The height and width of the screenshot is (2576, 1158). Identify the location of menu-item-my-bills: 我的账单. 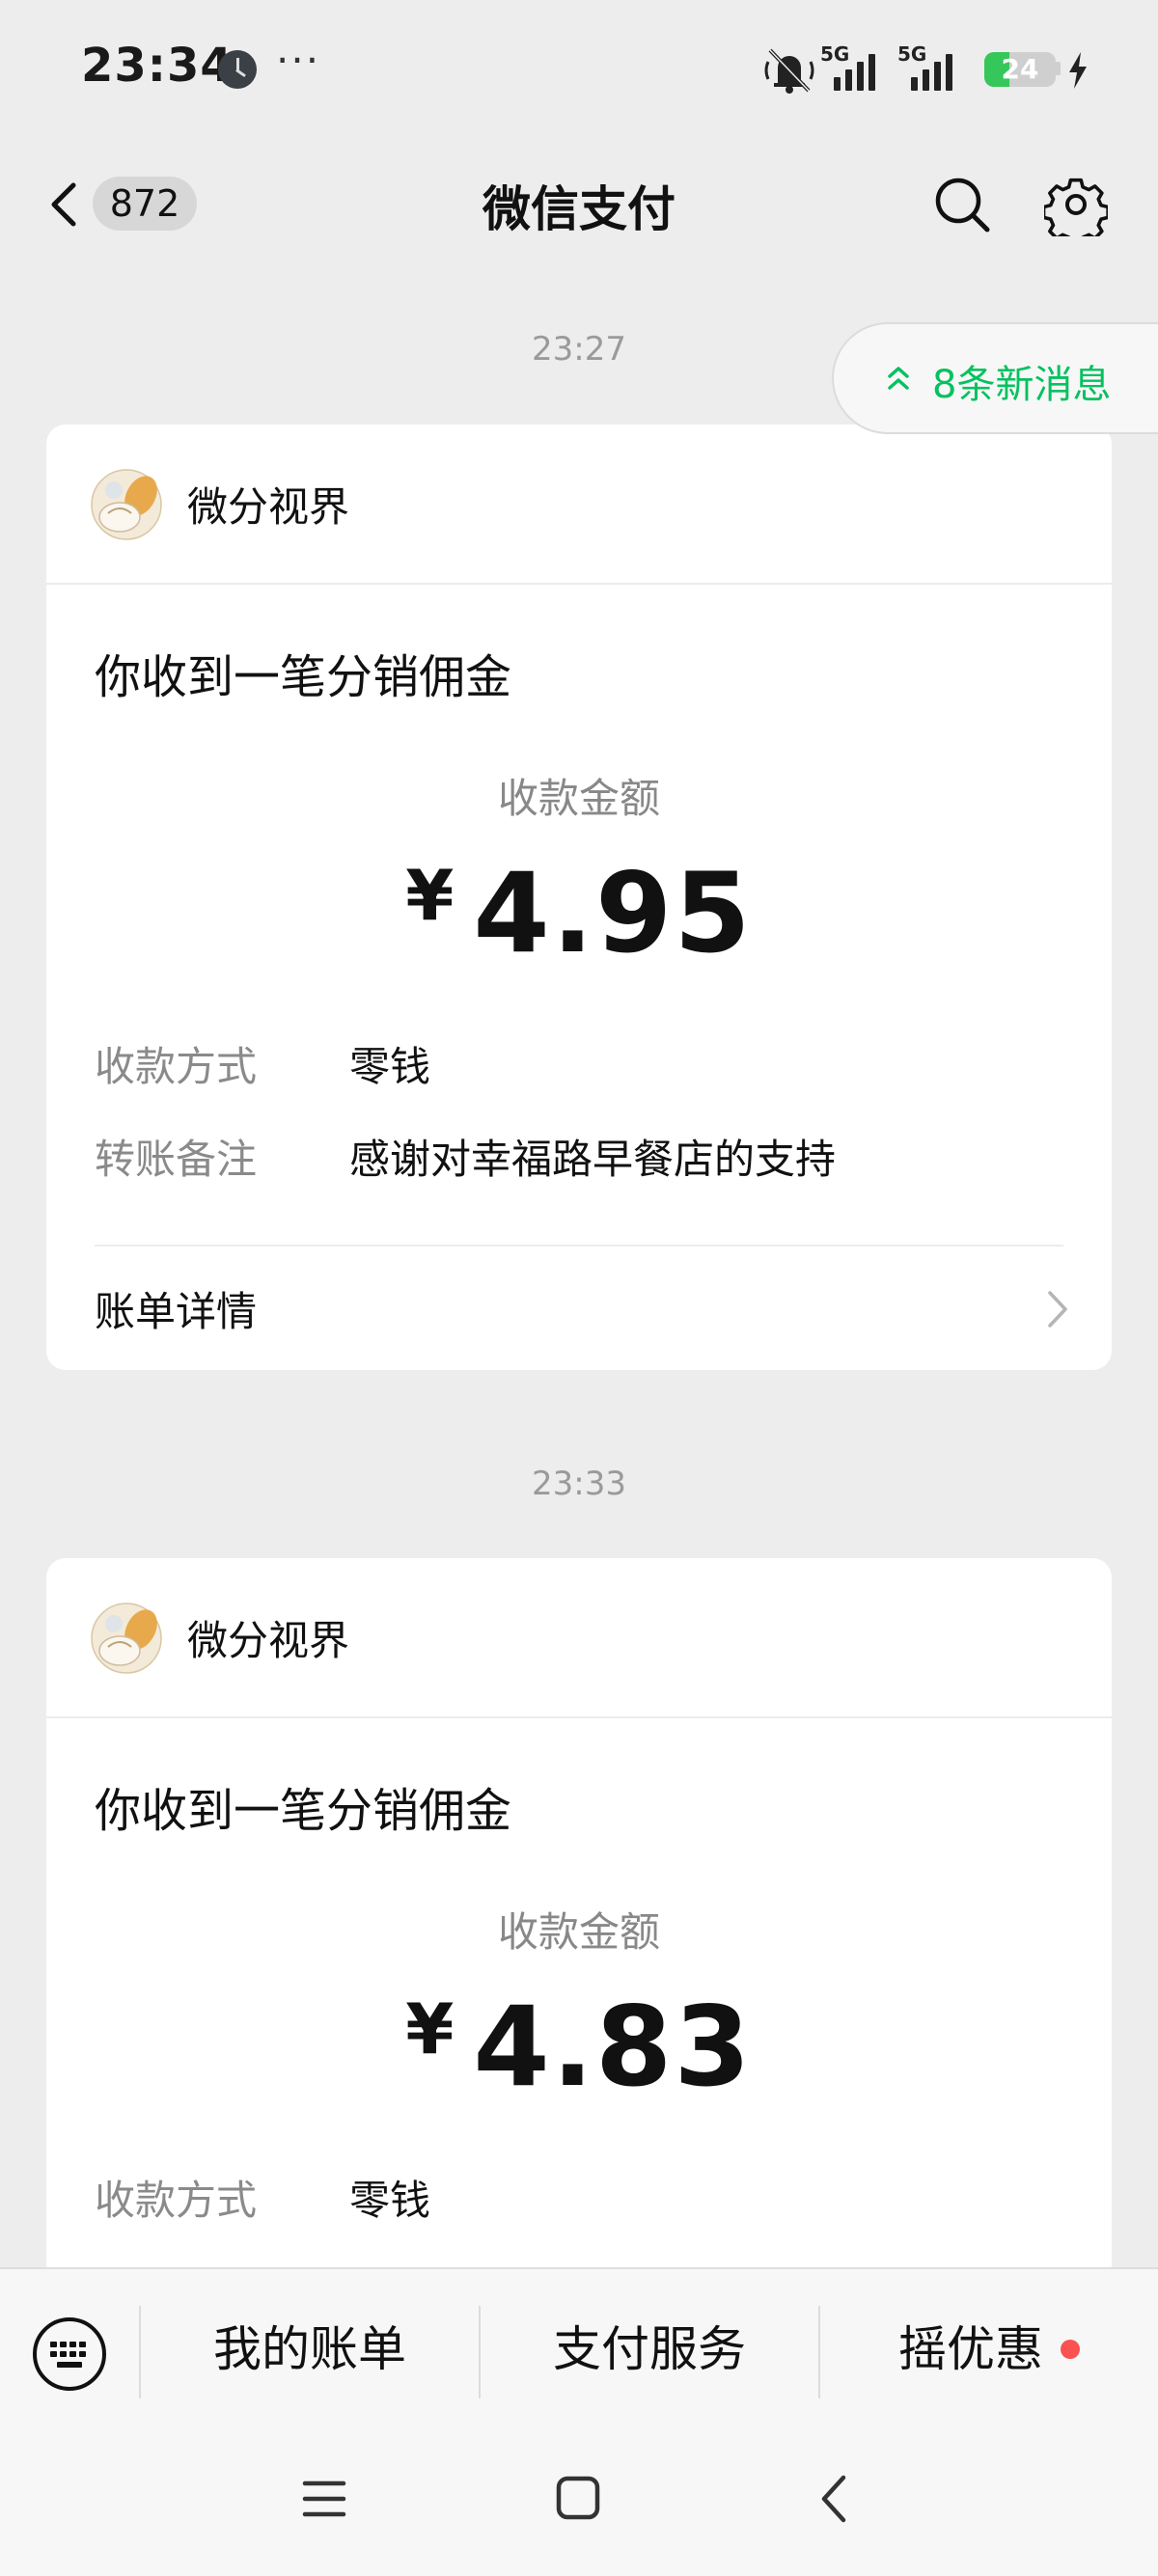
(310, 2349).